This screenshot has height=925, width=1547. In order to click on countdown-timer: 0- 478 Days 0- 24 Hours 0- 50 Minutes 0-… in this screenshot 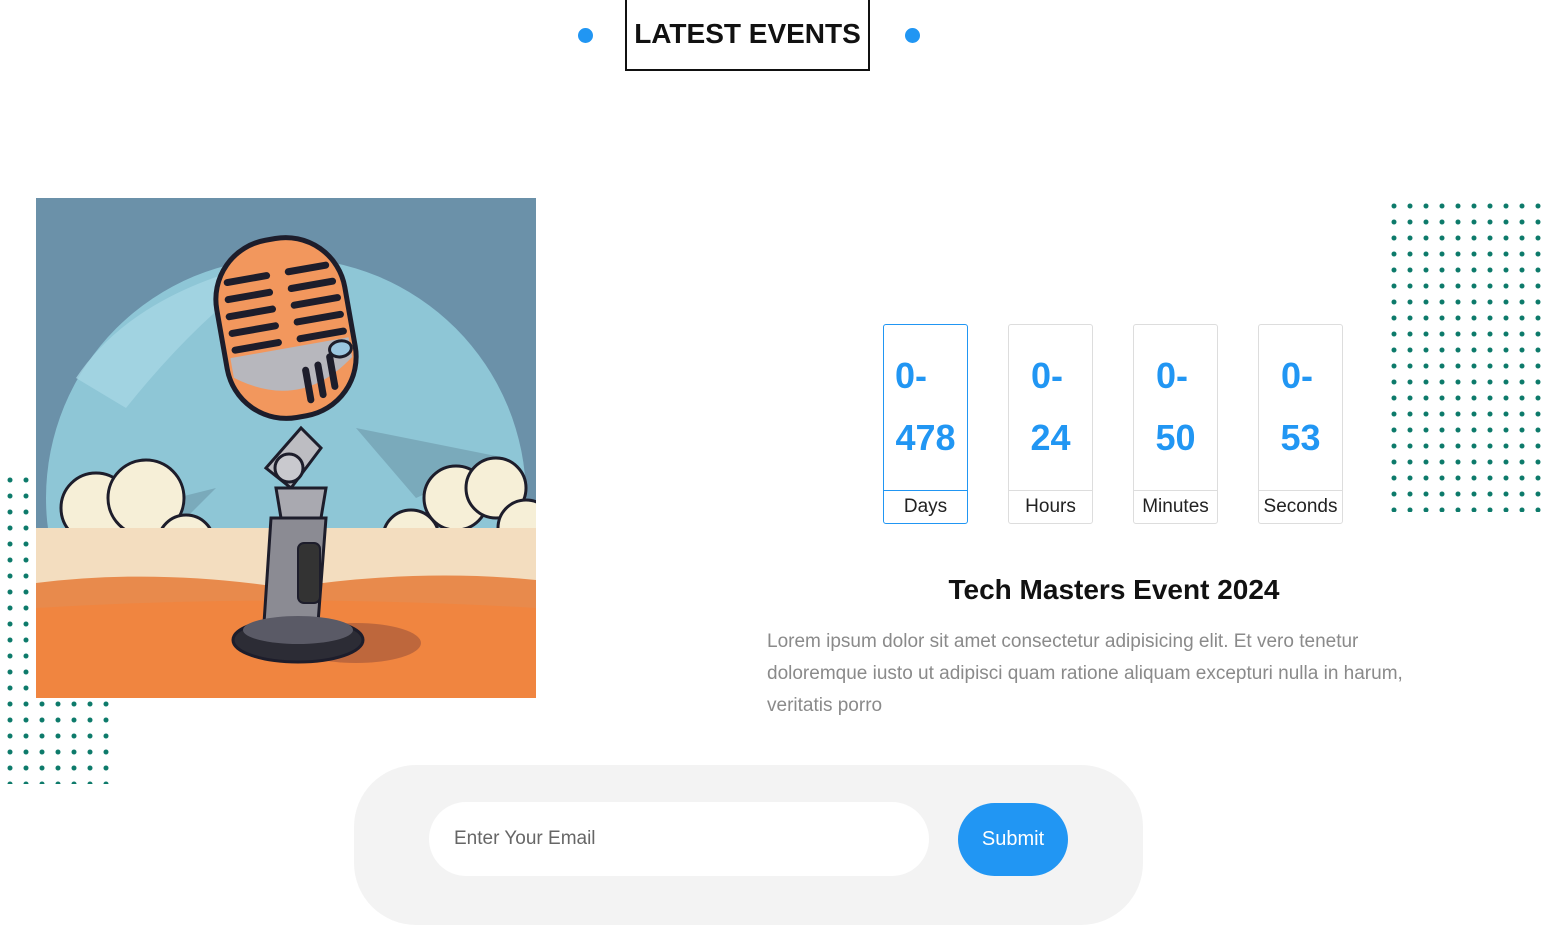, I will do `click(1114, 425)`.